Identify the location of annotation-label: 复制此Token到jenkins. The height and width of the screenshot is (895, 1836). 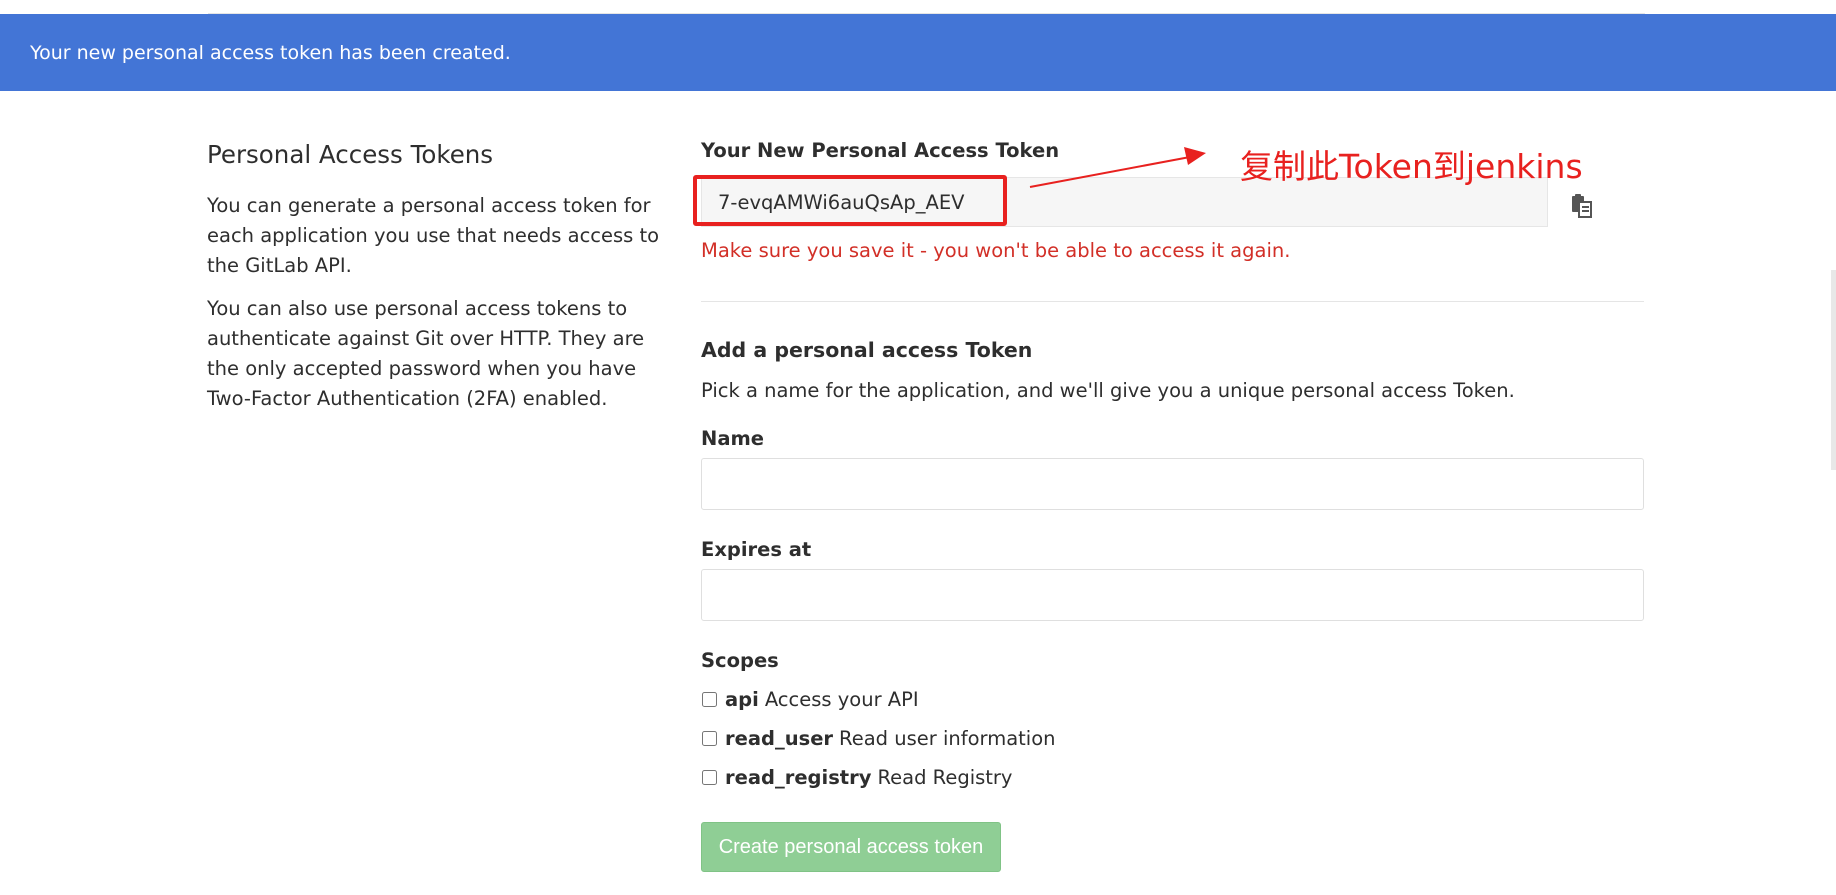
(1411, 166).